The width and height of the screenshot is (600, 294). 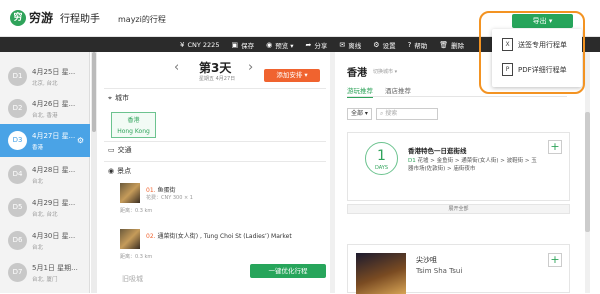 What do you see at coordinates (385, 71) in the screenshot?
I see `switch-city-link: 切换城市 ▾` at bounding box center [385, 71].